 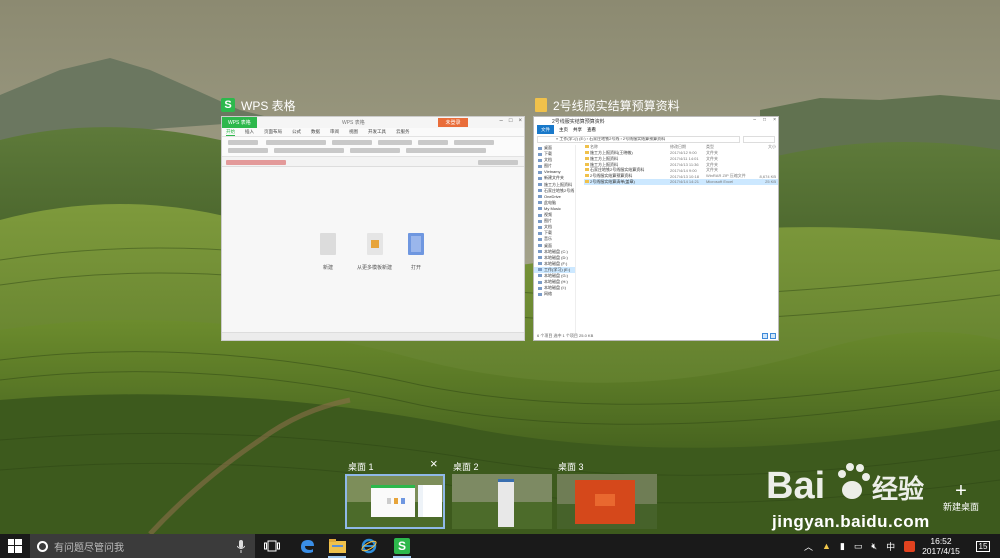 I want to click on wps-taskbar-button: S, so click(x=402, y=546).